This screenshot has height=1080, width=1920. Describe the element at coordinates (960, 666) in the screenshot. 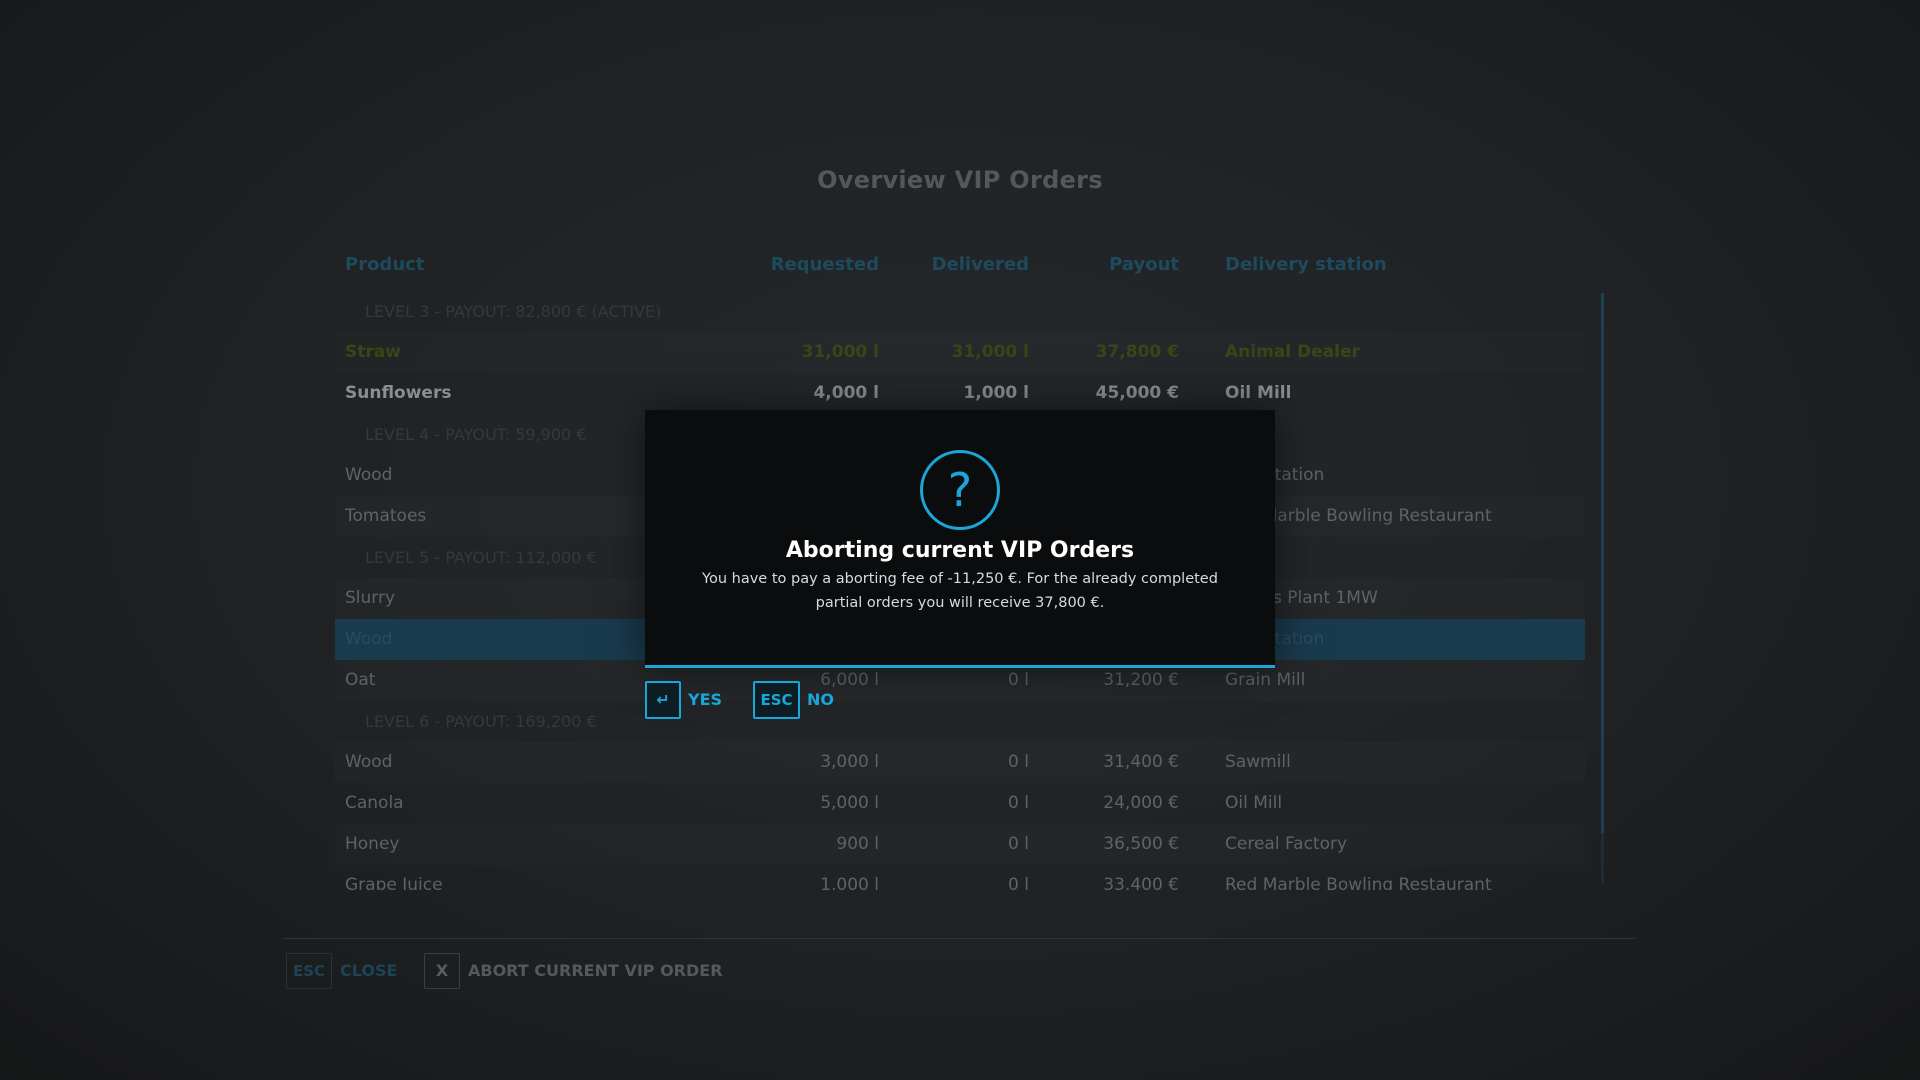

I see `dialog-accent-line` at that location.